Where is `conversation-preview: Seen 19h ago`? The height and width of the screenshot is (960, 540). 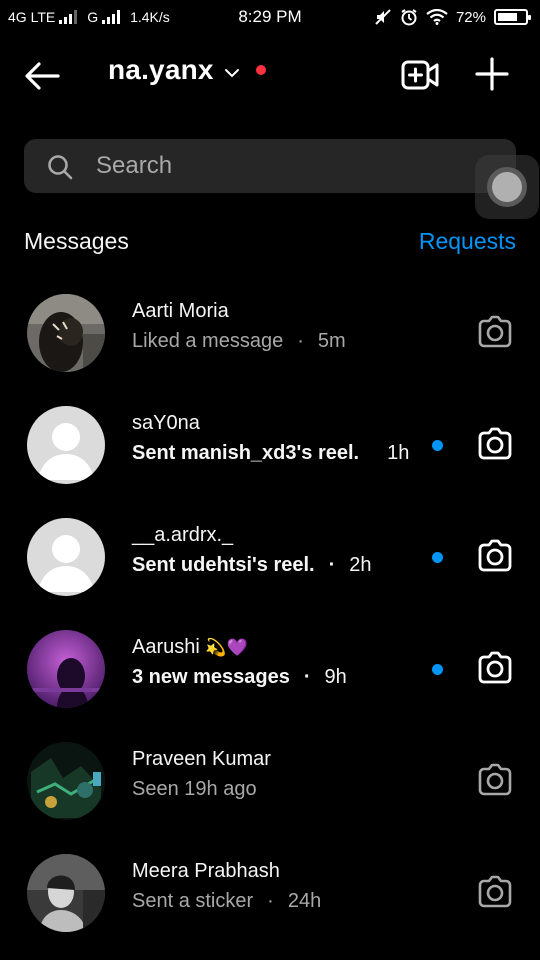 conversation-preview: Seen 19h ago is located at coordinates (194, 789).